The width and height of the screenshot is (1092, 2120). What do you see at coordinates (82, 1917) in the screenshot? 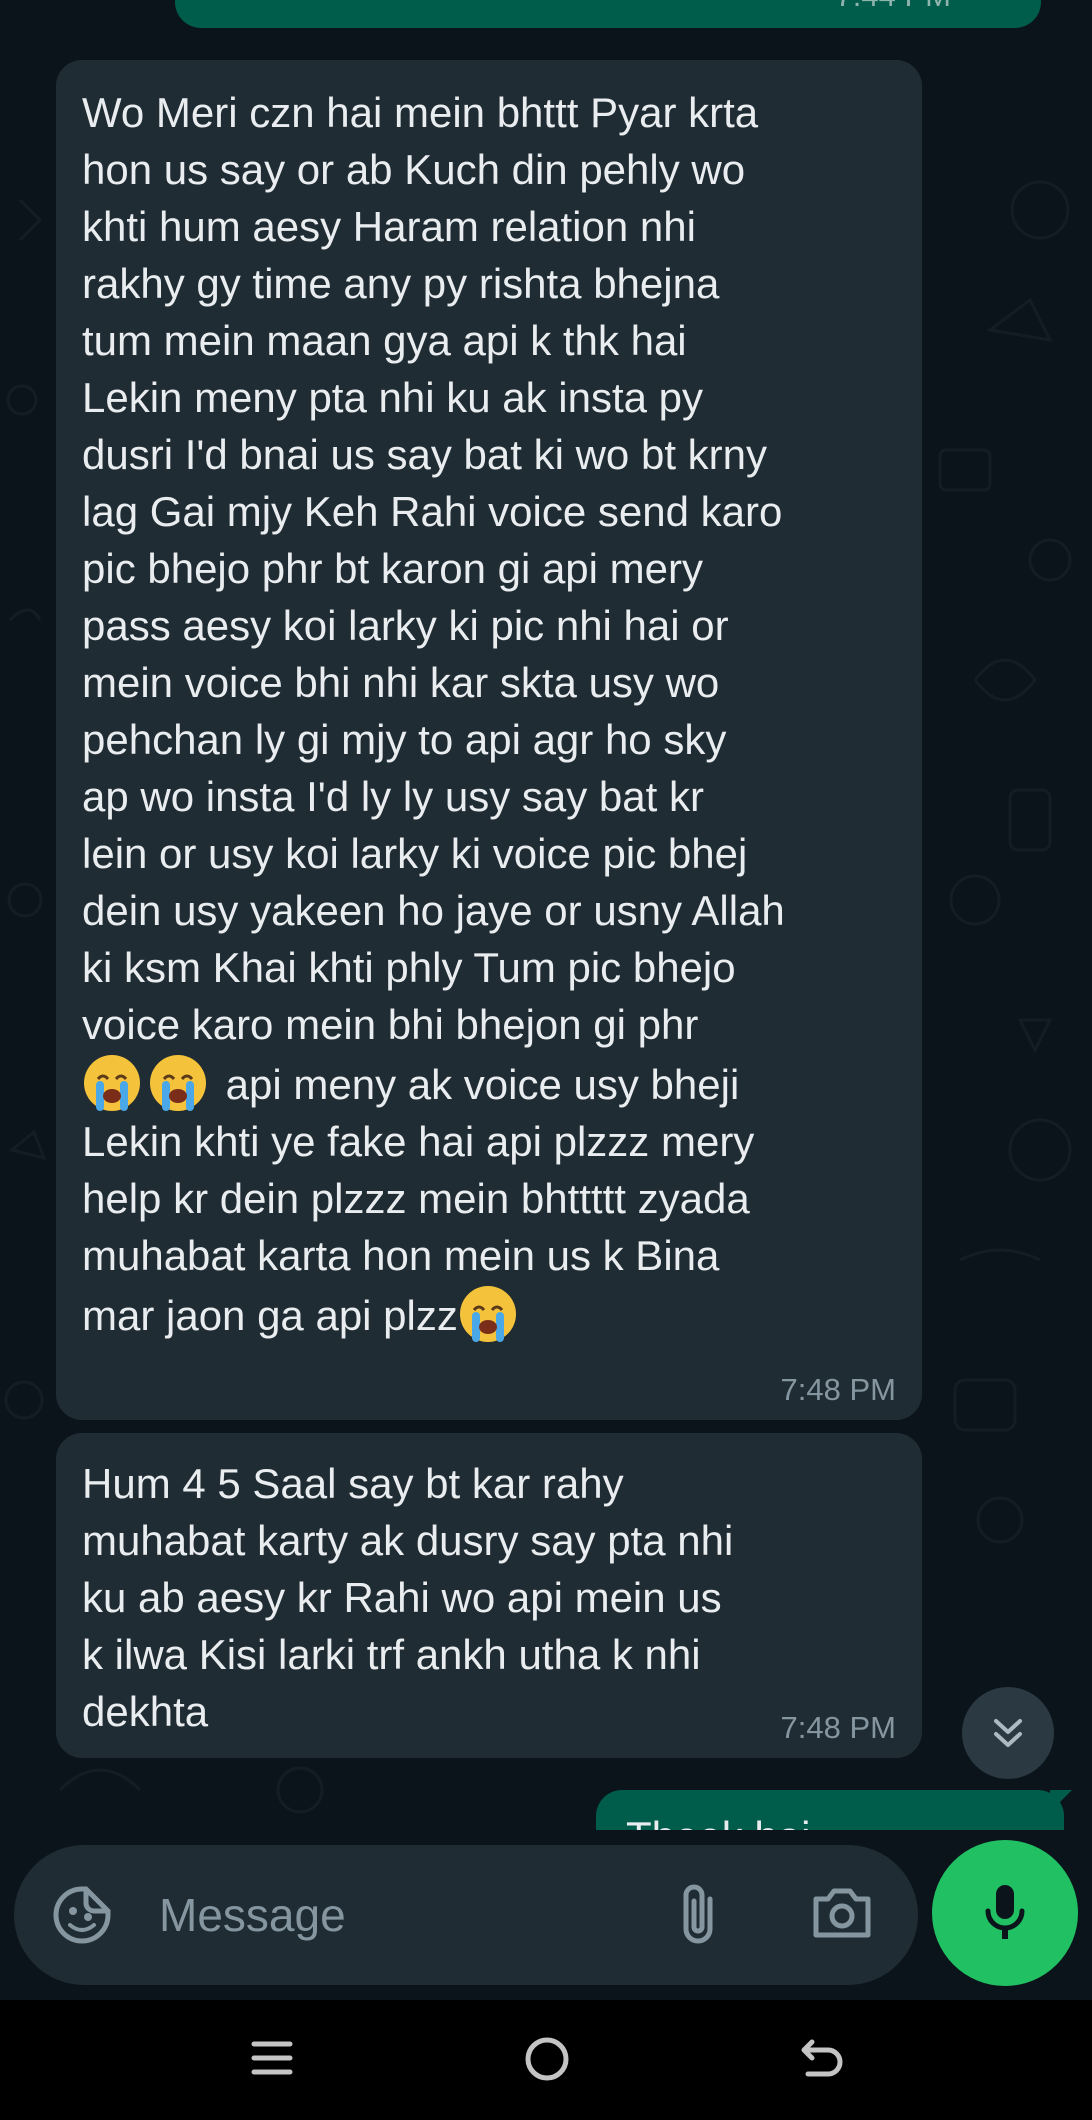
I see `sticker-icon` at bounding box center [82, 1917].